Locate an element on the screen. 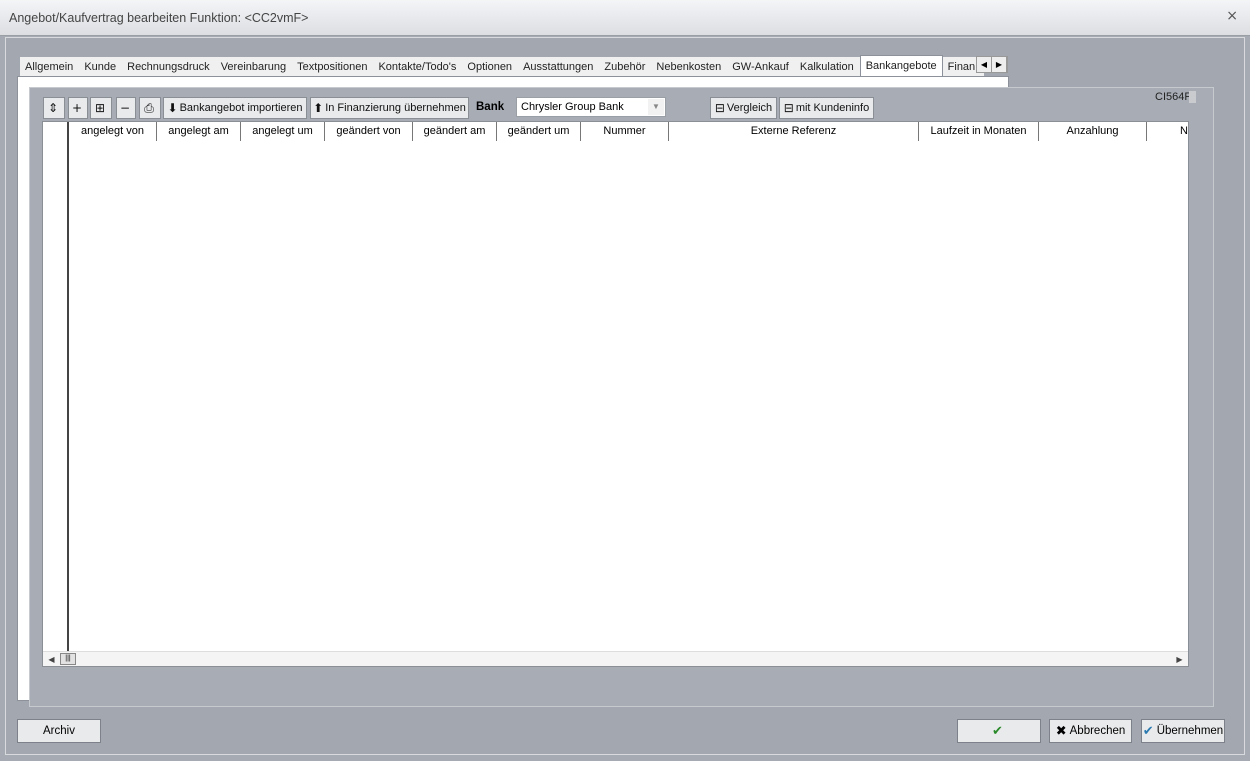 This screenshot has height=761, width=1250. transfer-to-financing-button: ⬆ In Finanzierung übernehmen is located at coordinates (389, 108).